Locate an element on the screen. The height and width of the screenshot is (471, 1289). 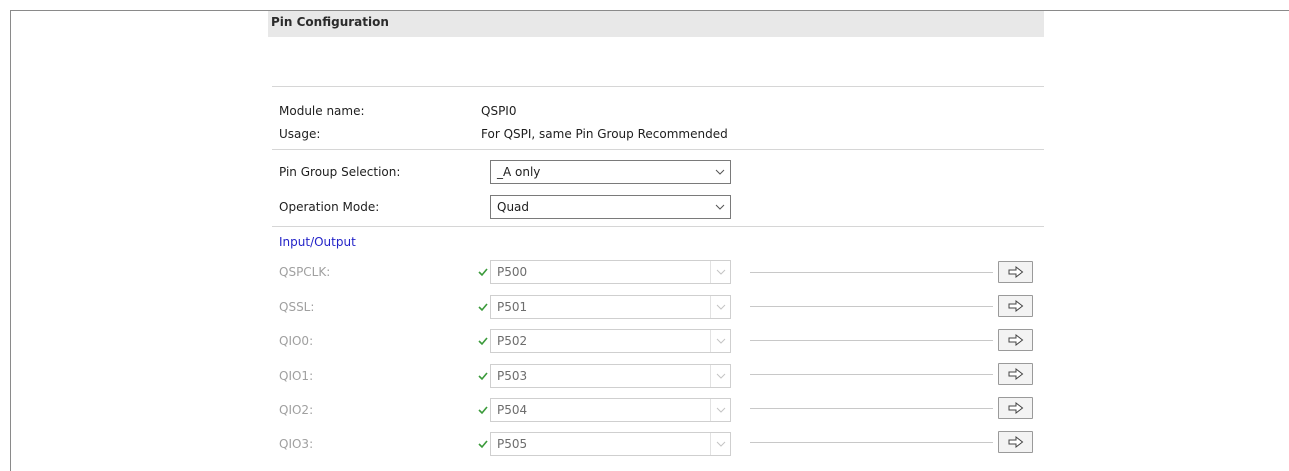
pin-label-qssl: QSSL: is located at coordinates (297, 307).